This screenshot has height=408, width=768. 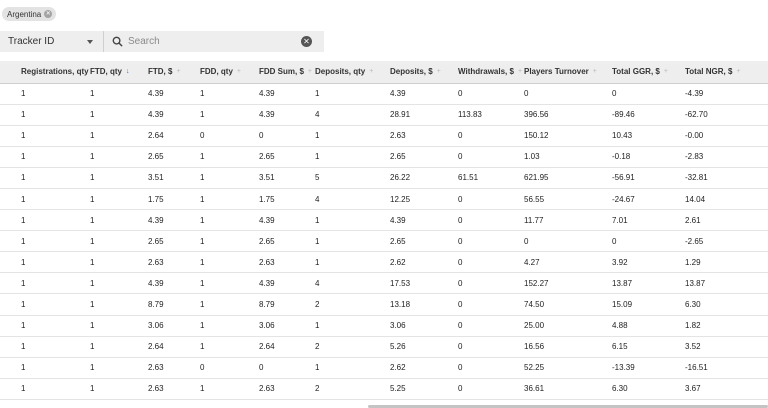 I want to click on table-cell: -89.46, so click(x=648, y=115).